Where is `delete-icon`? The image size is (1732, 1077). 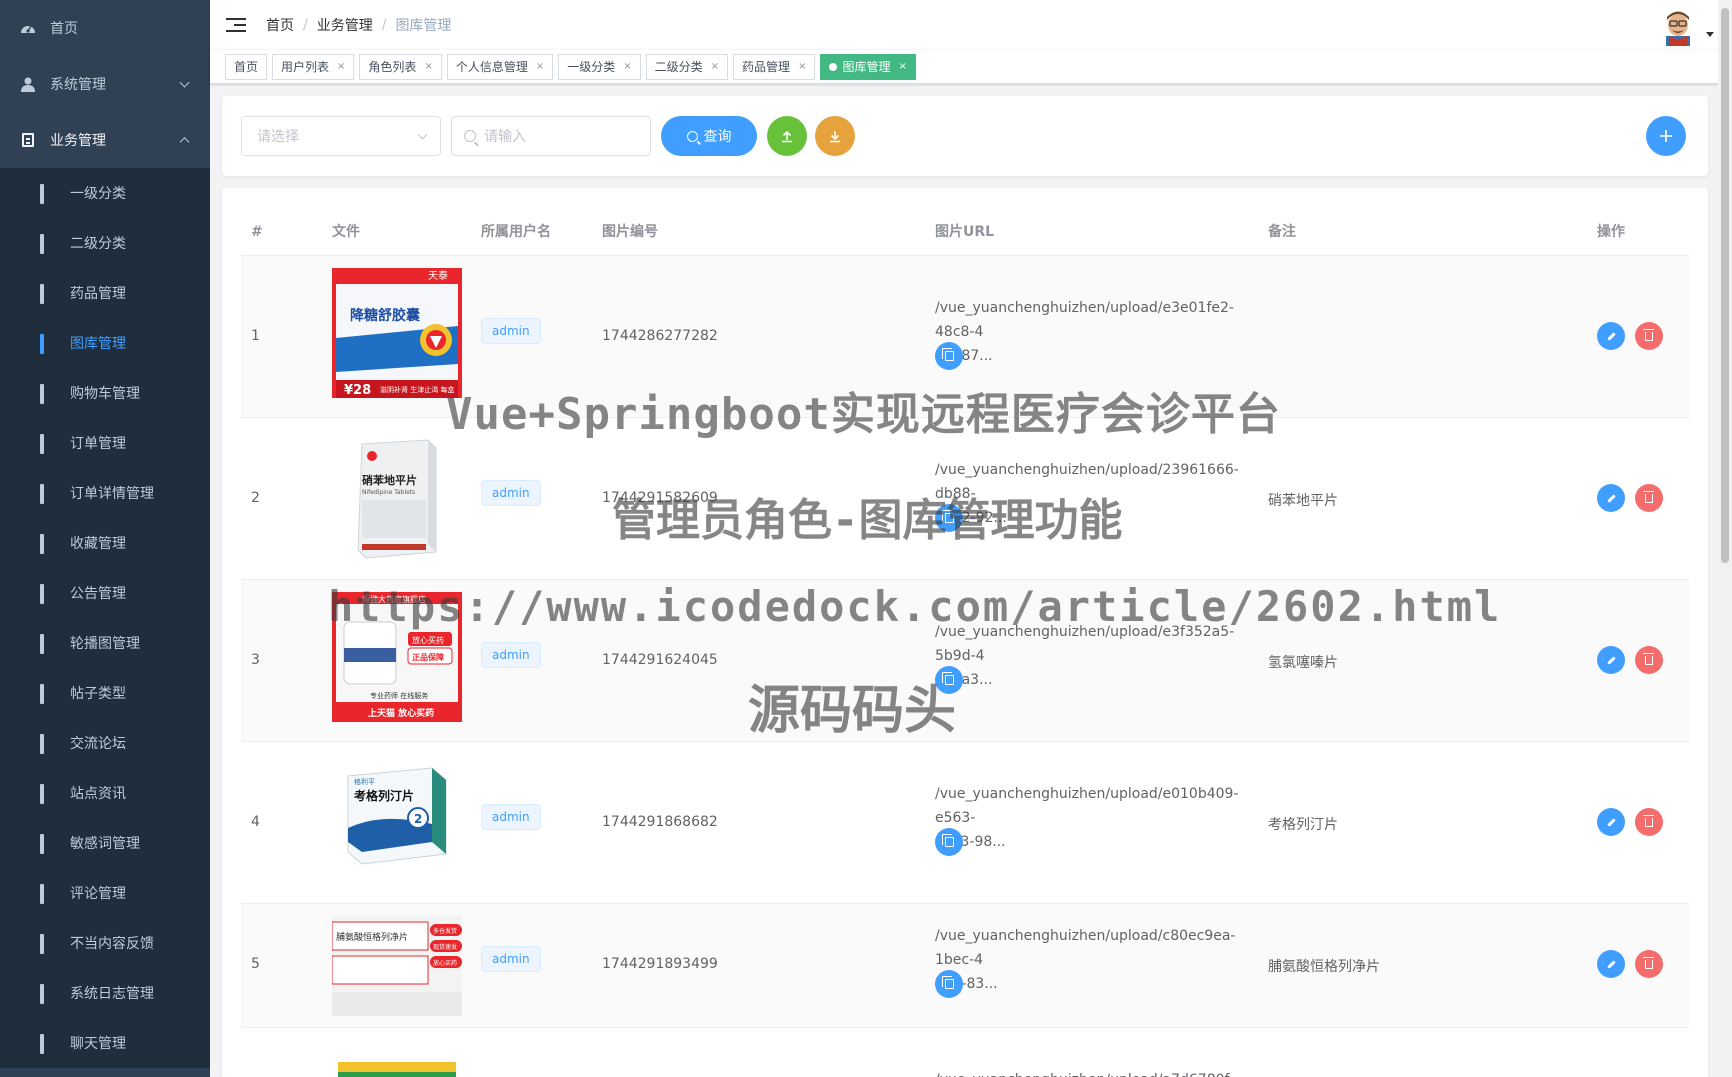 delete-icon is located at coordinates (1648, 496).